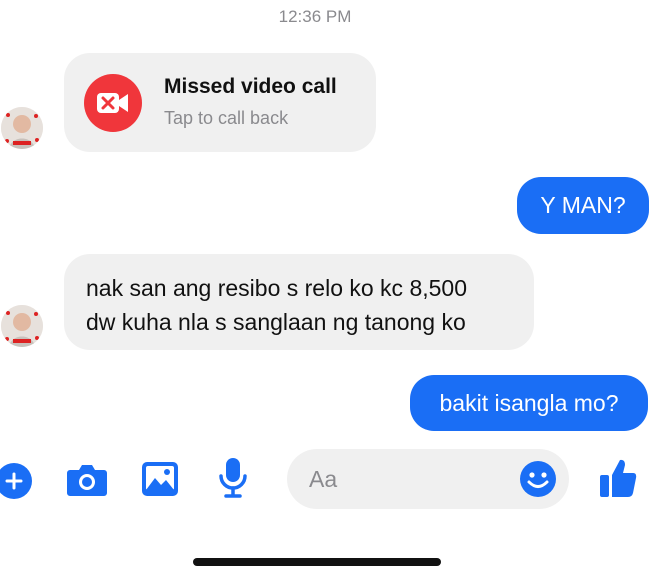 The image size is (663, 580). I want to click on camera-icon, so click(87, 480).